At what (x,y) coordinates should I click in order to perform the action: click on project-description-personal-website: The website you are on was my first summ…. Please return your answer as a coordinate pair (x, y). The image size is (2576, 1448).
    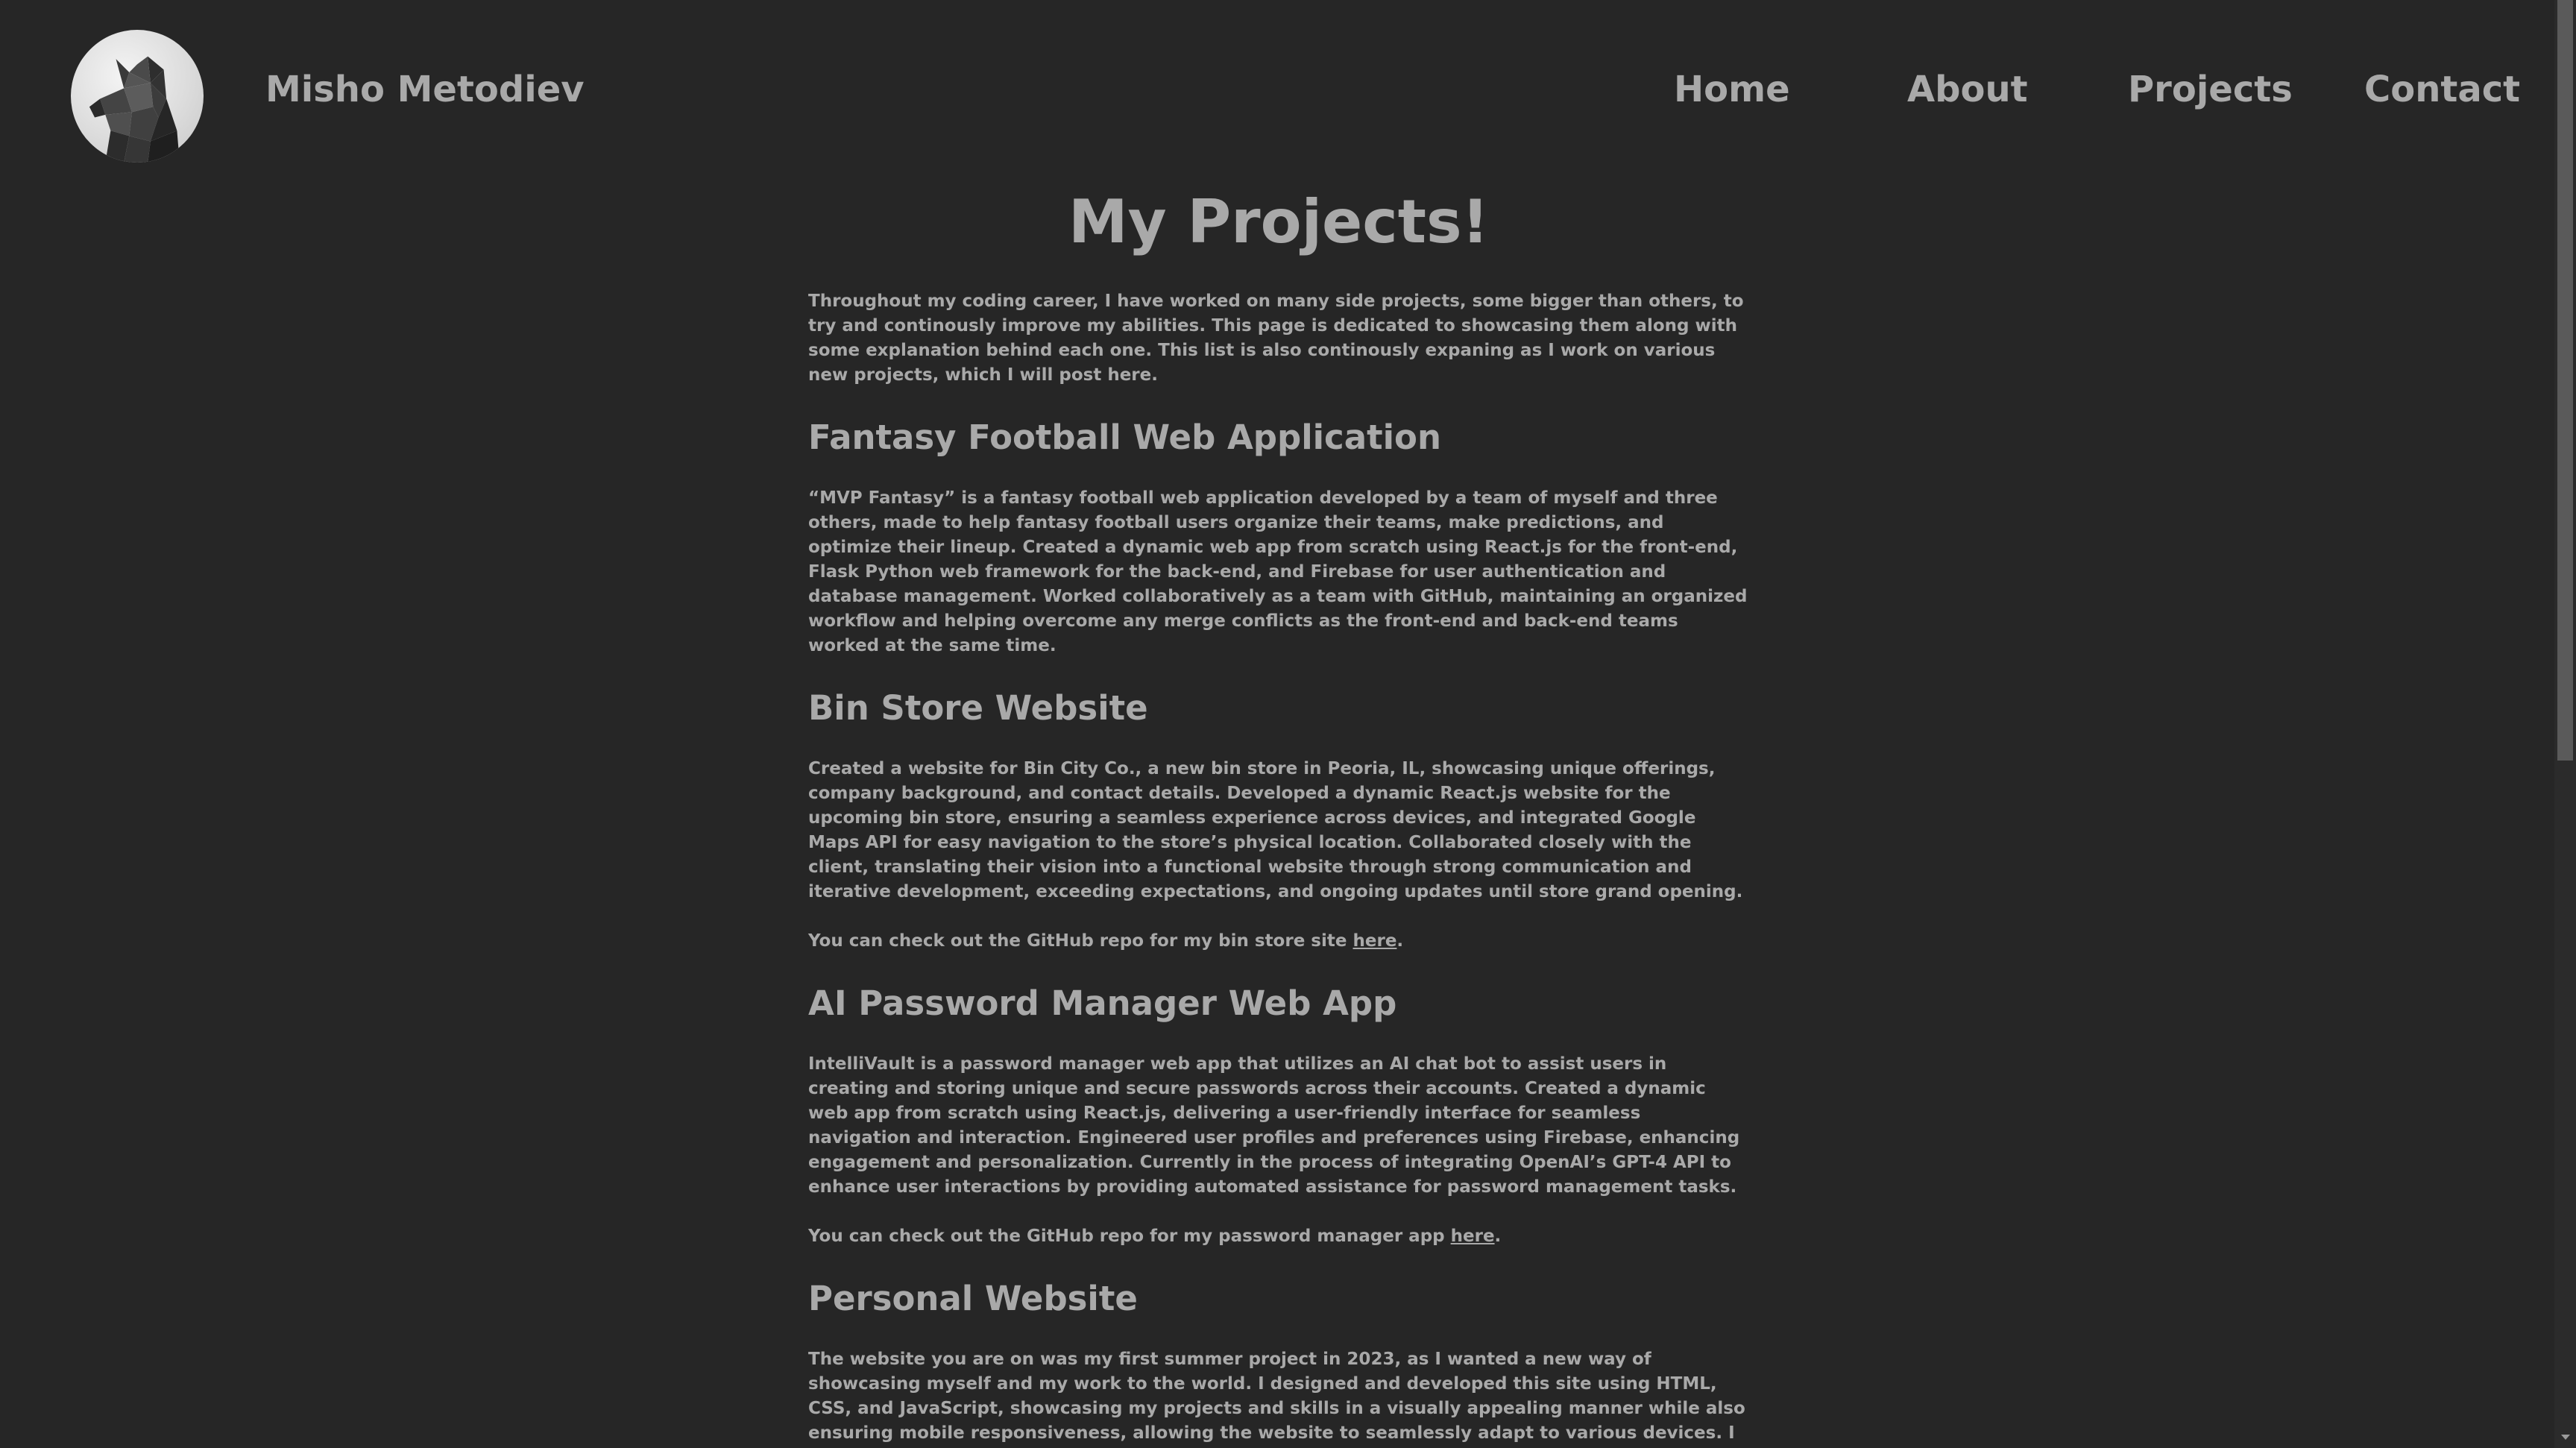
    Looking at the image, I should click on (1276, 1396).